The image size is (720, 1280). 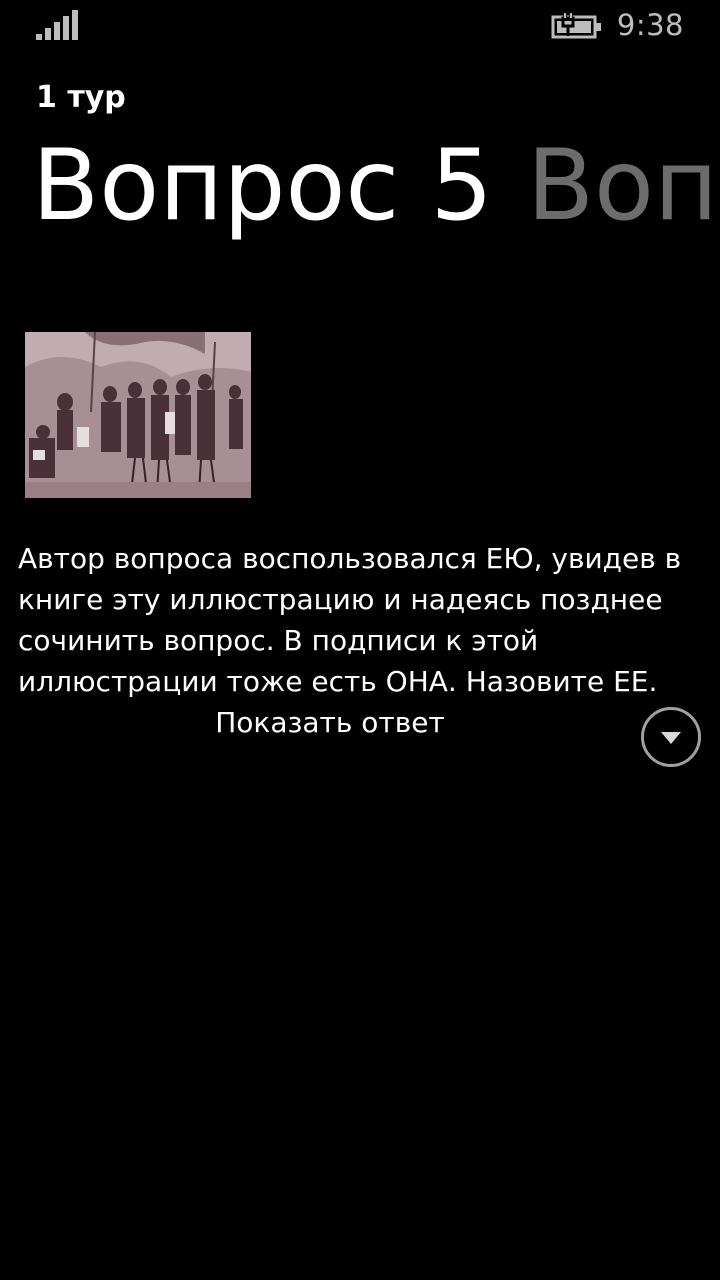 I want to click on pivot-header: Вопрос 5 Вопр, so click(x=360, y=190).